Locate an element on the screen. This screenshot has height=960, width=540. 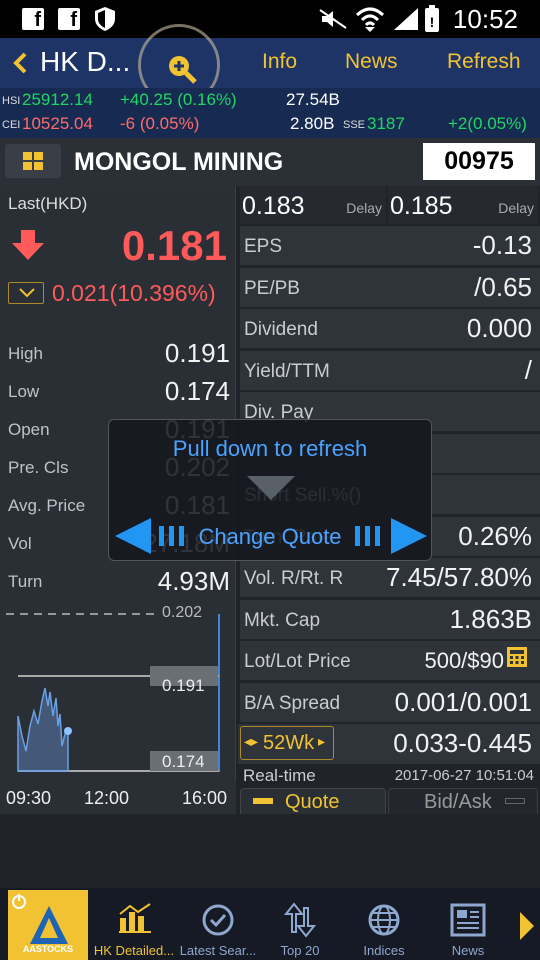
nav-label: Indices is located at coordinates (384, 950).